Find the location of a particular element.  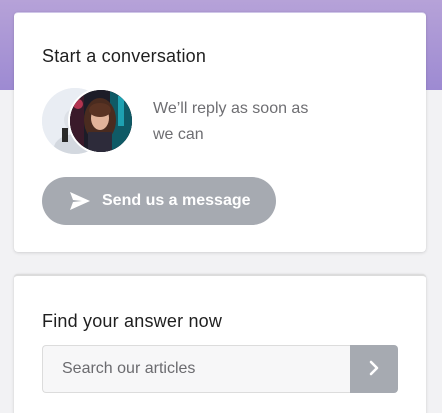

paper-plane-icon is located at coordinates (80, 201).